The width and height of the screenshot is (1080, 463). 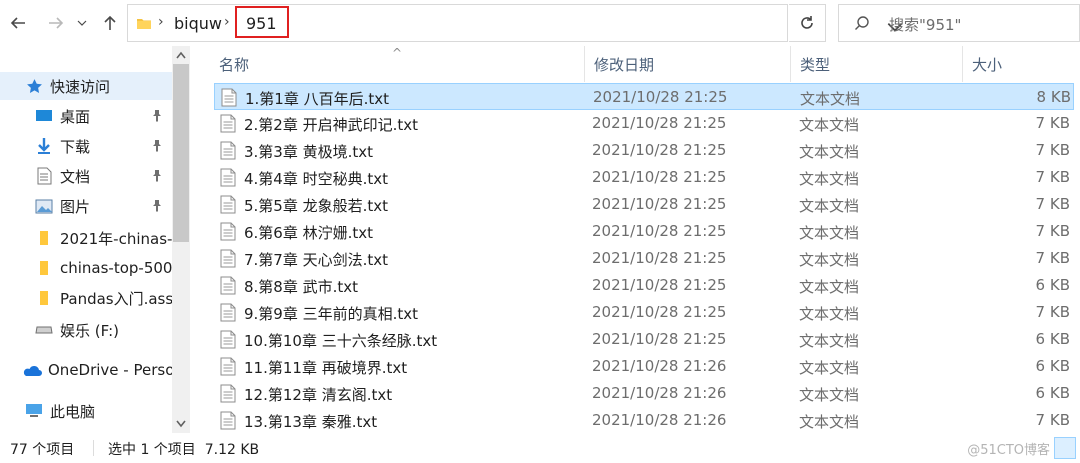 I want to click on file-row: 8.第8章 武市.txt 2021/10/28 21:25 文本文档 6 KB, so click(x=644, y=285).